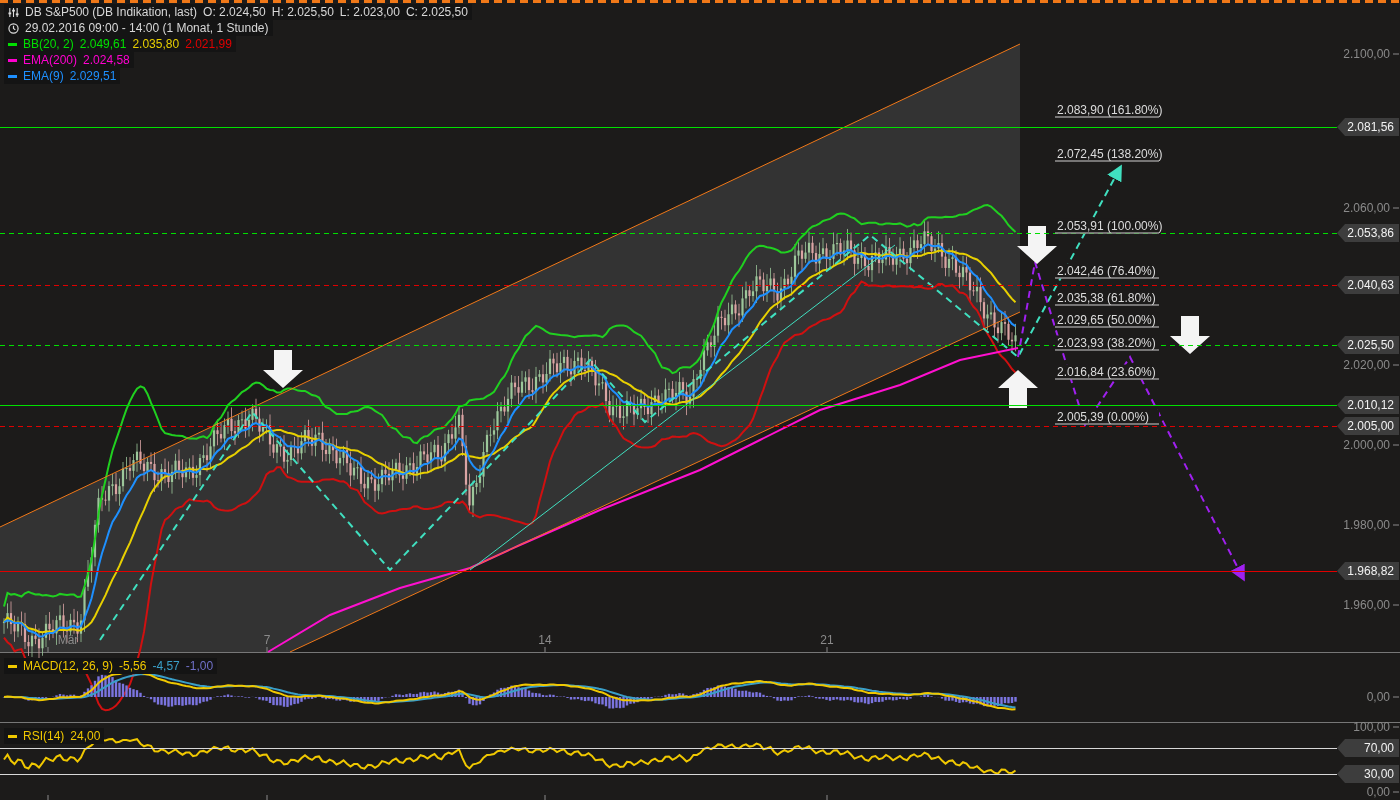  Describe the element at coordinates (13, 12) in the screenshot. I see `indicator-settings-icon` at that location.